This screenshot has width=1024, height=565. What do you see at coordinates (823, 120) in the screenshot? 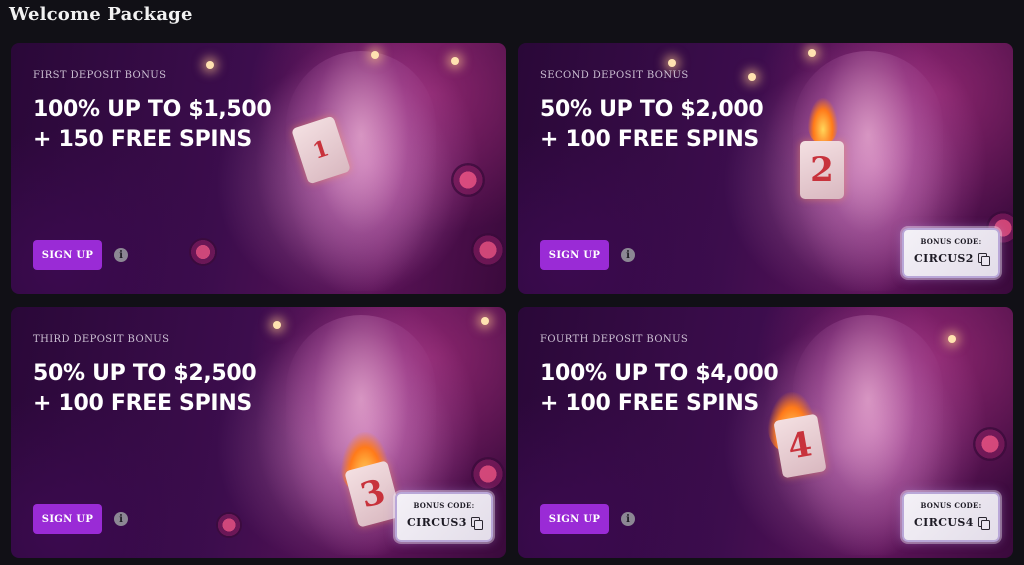
I see `candle-flame` at bounding box center [823, 120].